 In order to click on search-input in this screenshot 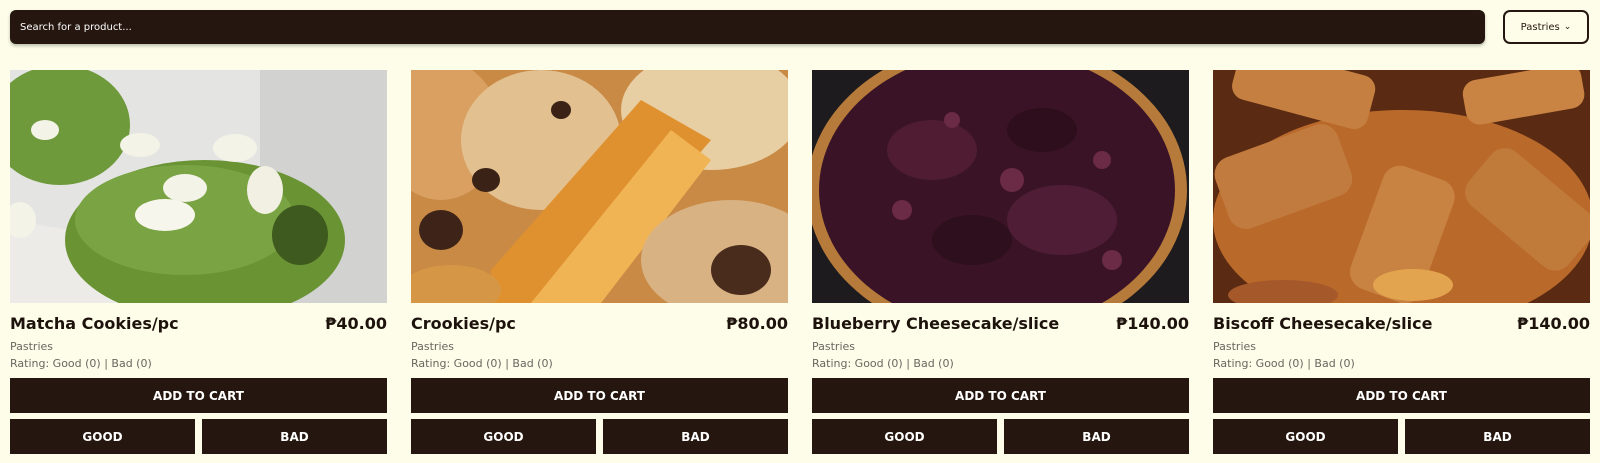, I will do `click(747, 27)`.